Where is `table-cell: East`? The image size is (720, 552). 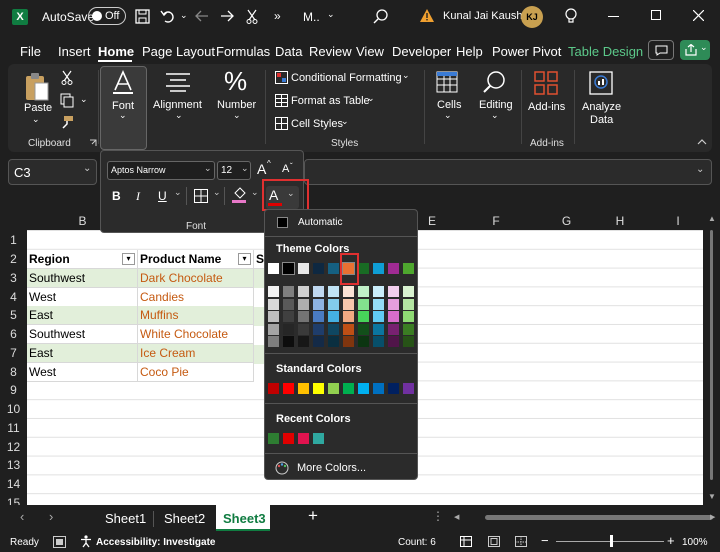 table-cell: East is located at coordinates (82, 353).